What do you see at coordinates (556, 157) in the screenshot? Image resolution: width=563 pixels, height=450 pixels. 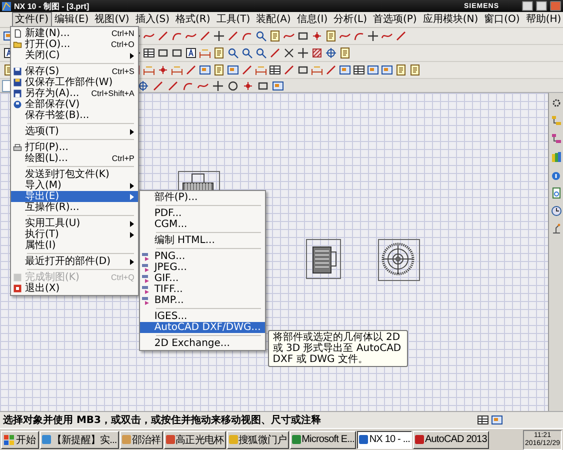 I see `books-icon` at bounding box center [556, 157].